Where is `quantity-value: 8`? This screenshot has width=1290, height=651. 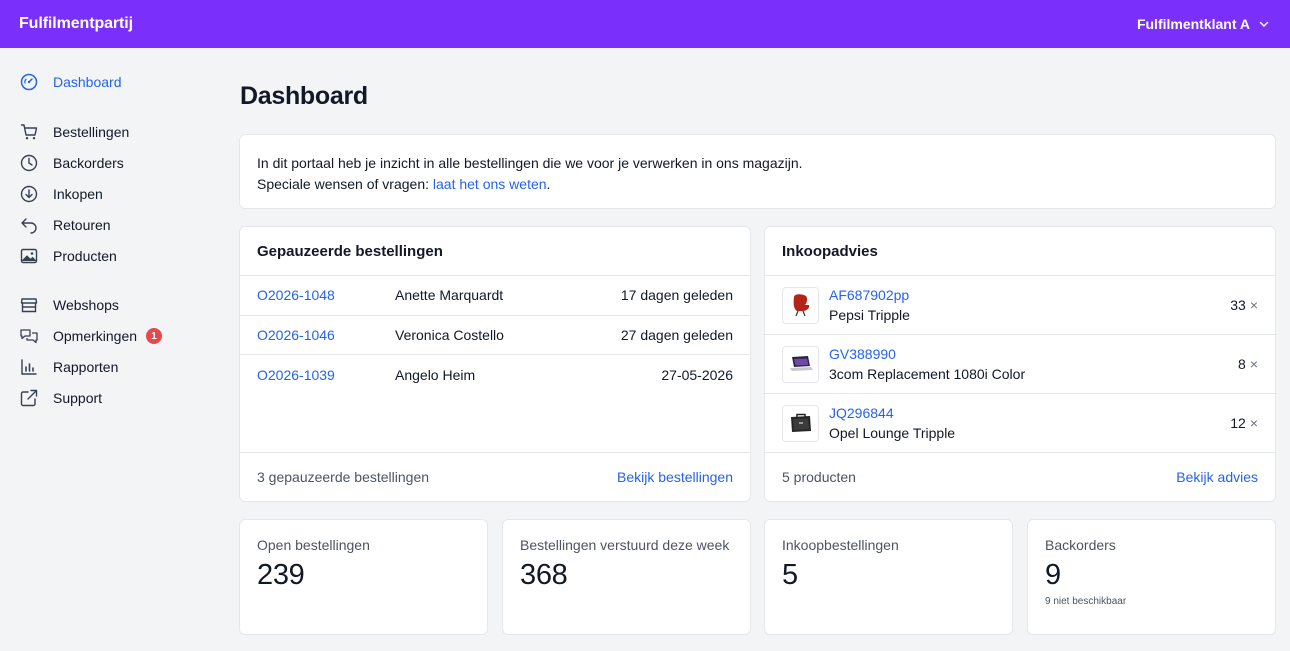 quantity-value: 8 is located at coordinates (1242, 364).